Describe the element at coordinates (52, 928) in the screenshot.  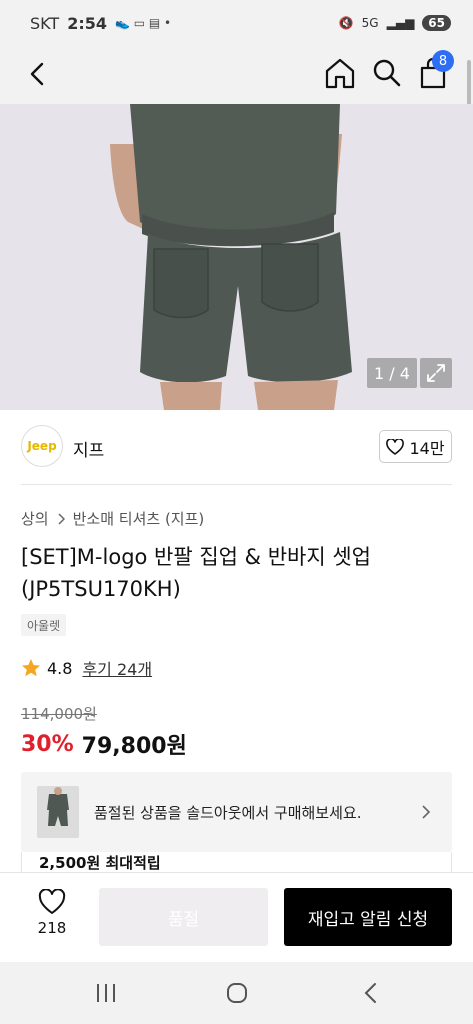
I see `wishlist-count: 218` at that location.